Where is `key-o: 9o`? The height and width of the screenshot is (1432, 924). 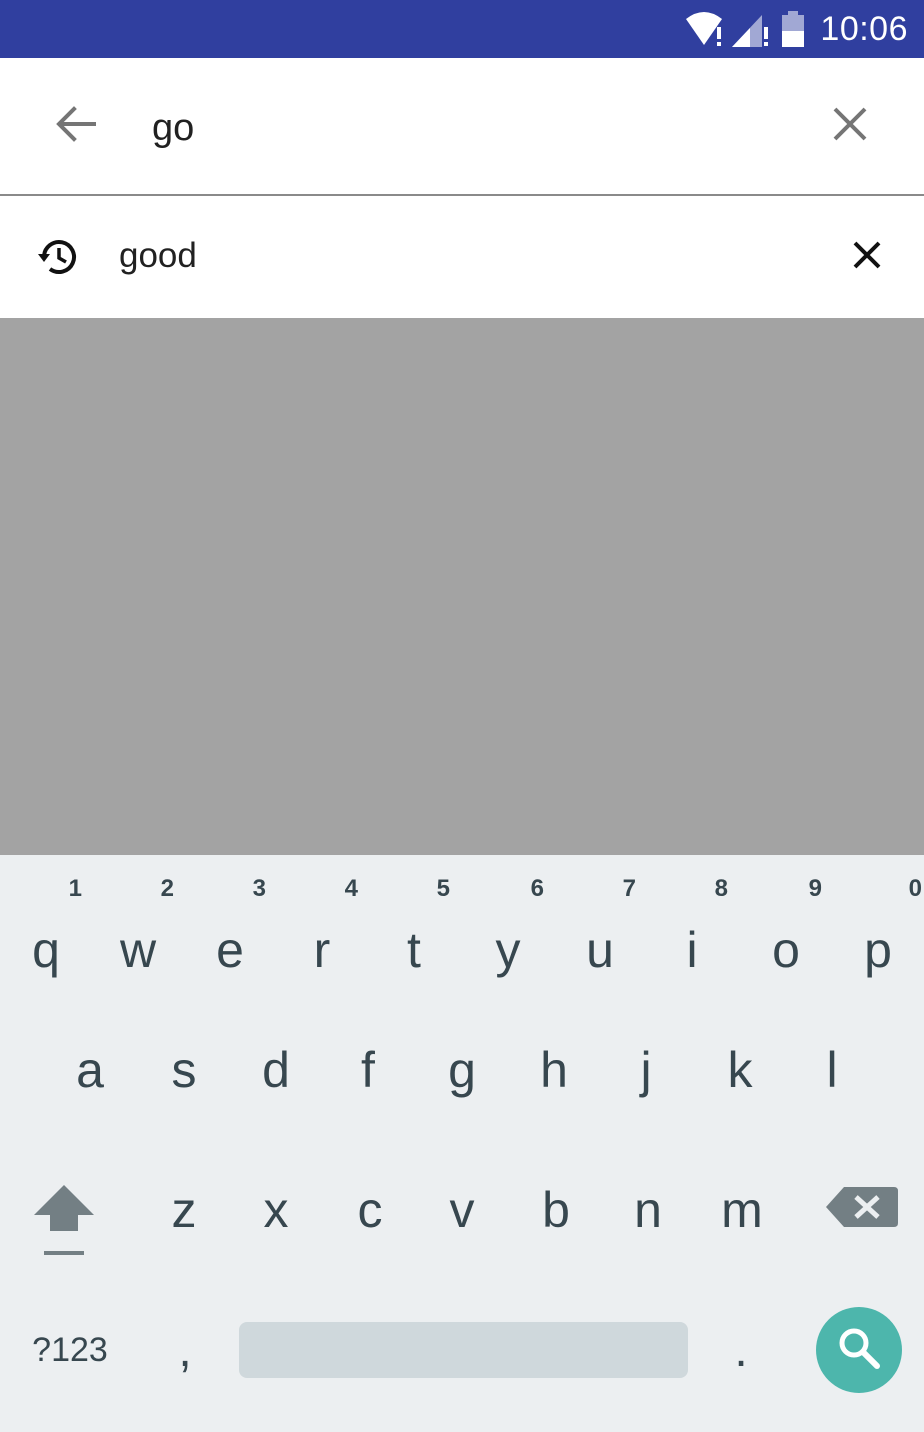 key-o: 9o is located at coordinates (786, 930).